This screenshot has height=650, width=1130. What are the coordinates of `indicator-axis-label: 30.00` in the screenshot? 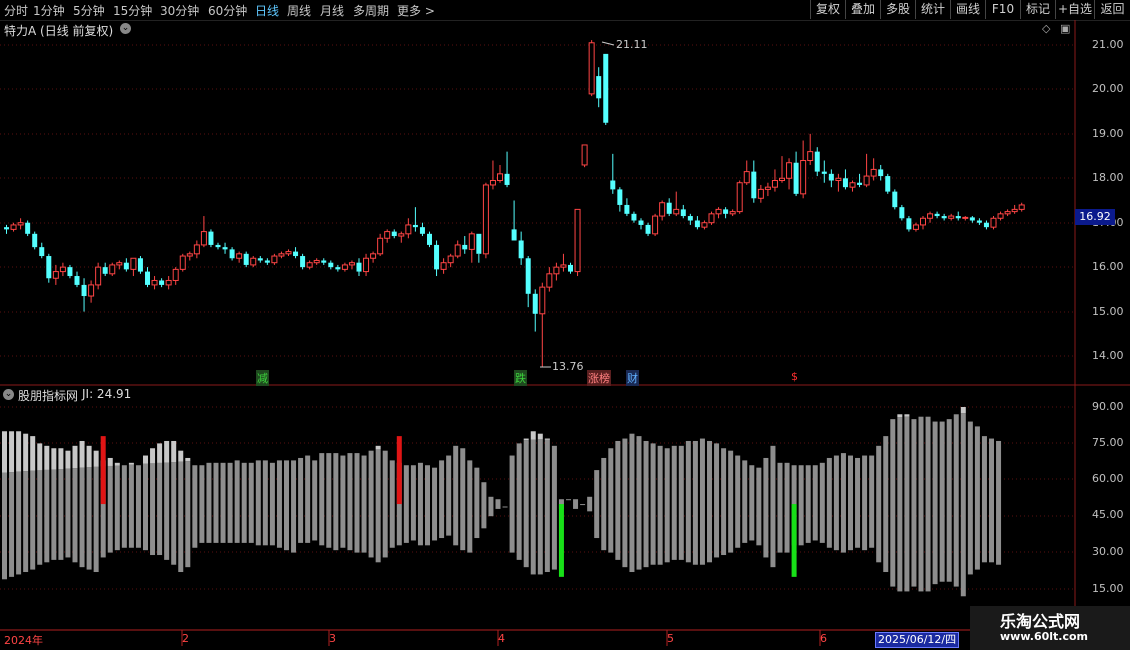 It's located at (1108, 551).